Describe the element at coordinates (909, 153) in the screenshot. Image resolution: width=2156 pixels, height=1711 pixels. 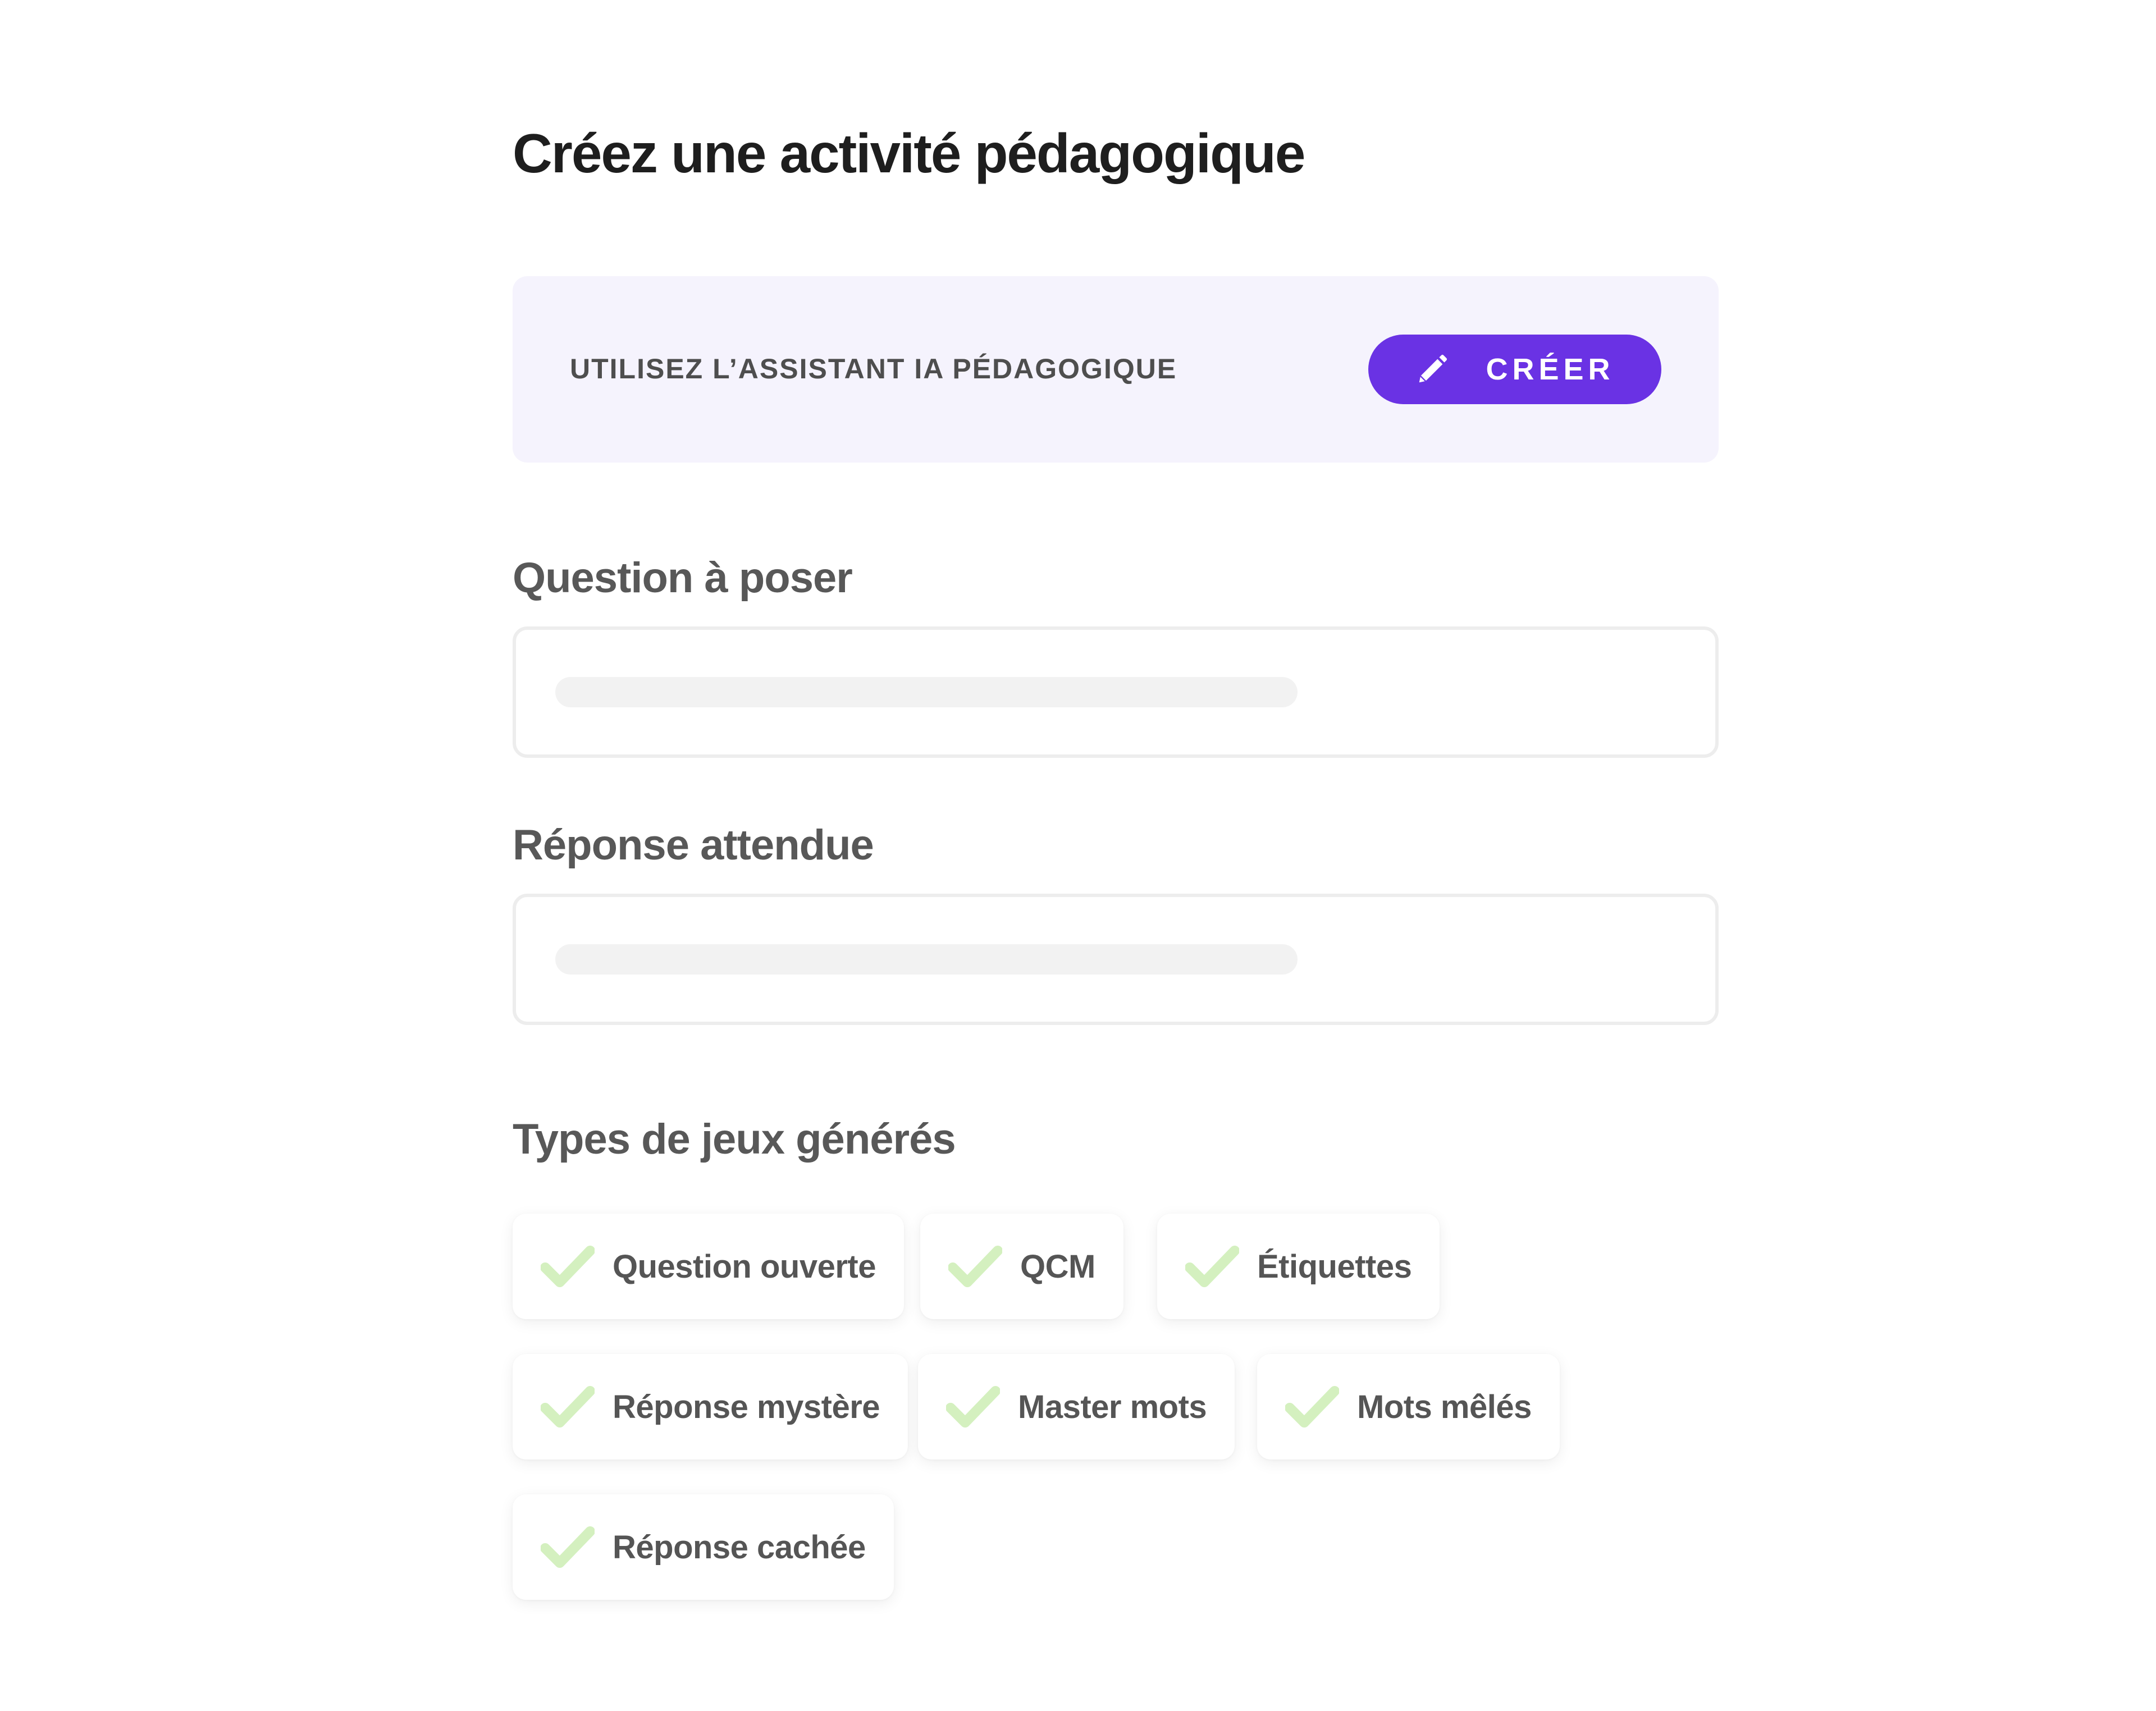
I see `page-title: Créez une activité pédagogique` at that location.